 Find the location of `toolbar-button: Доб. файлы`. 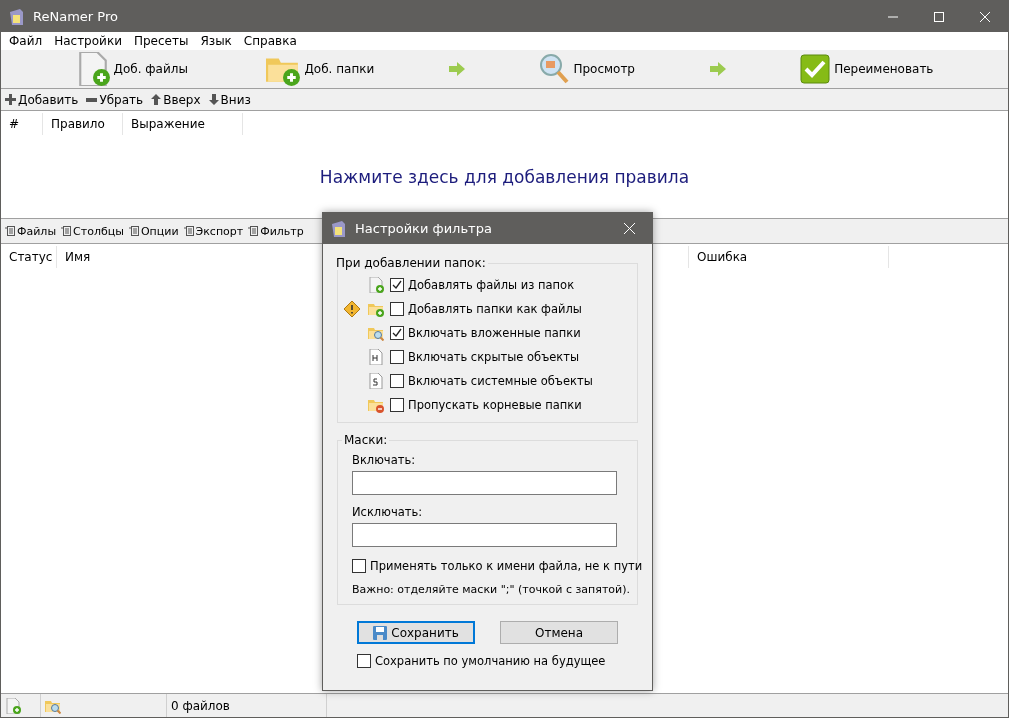

toolbar-button: Доб. файлы is located at coordinates (131, 69).